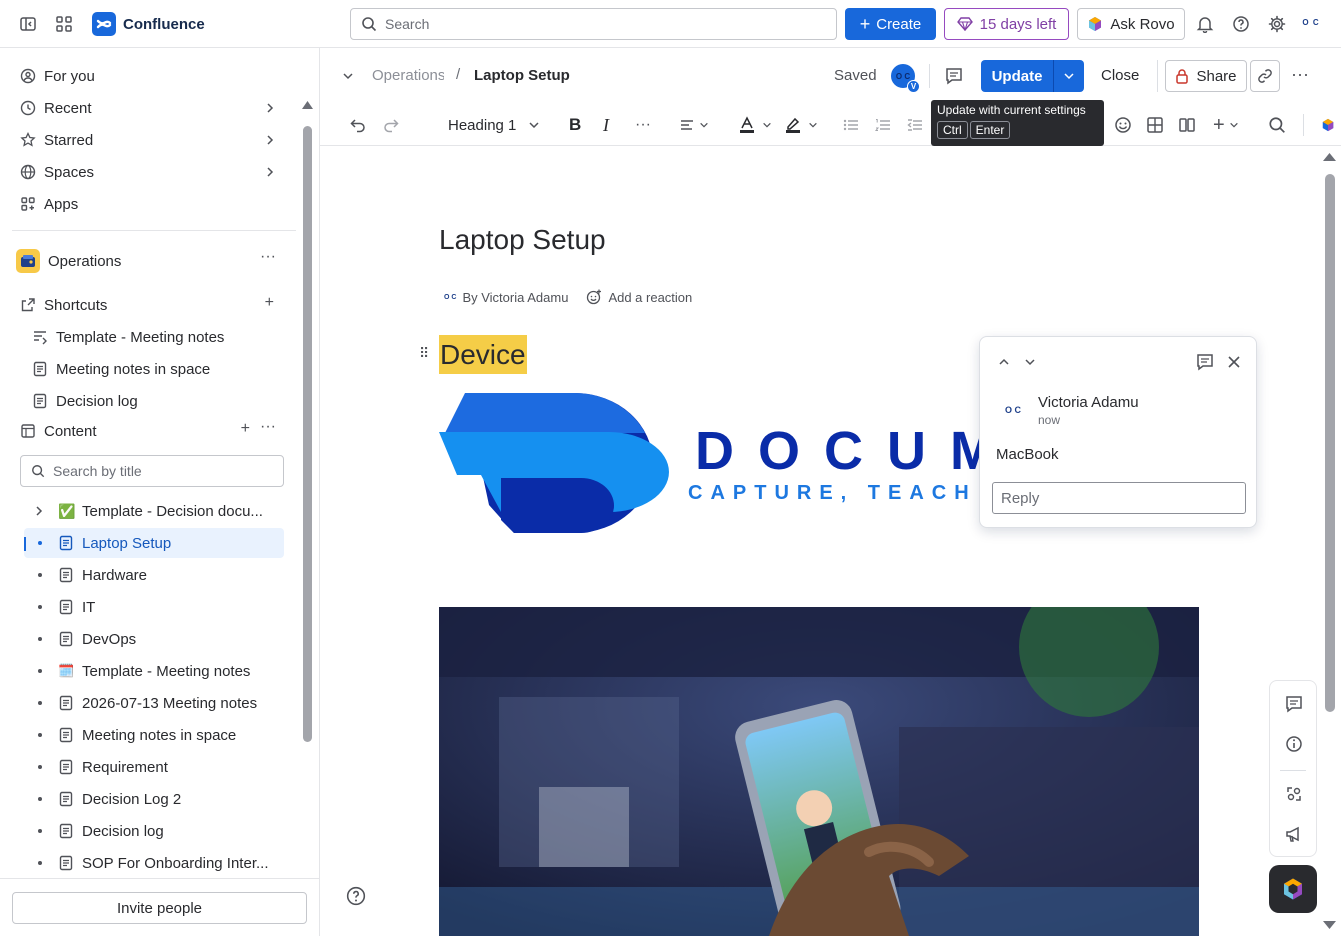  Describe the element at coordinates (154, 831) in the screenshot. I see `tree-item: Decision log` at that location.